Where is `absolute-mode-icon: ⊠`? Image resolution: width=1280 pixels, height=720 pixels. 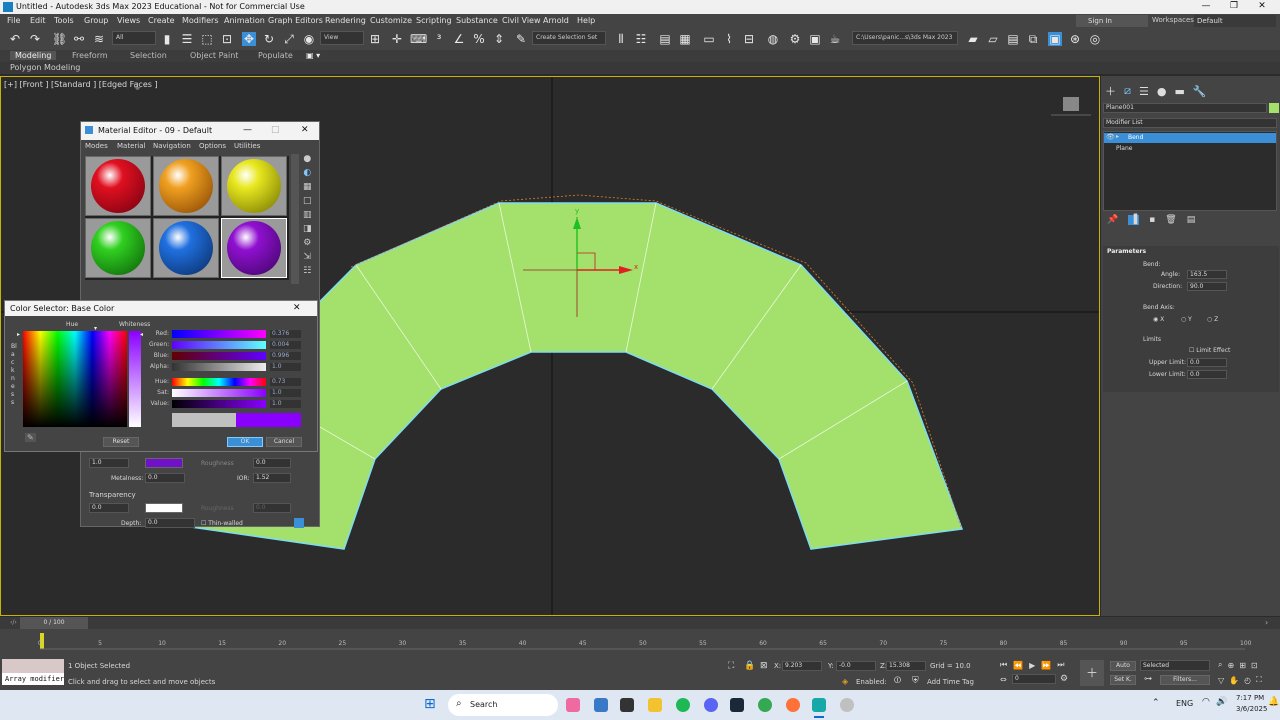
absolute-mode-icon: ⊠ is located at coordinates (764, 666).